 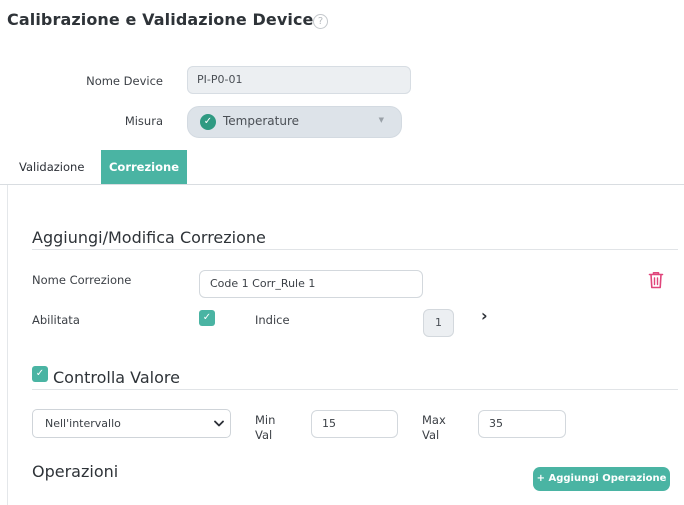 I want to click on add-operation-button: + Aggiungi Operazione, so click(x=601, y=479).